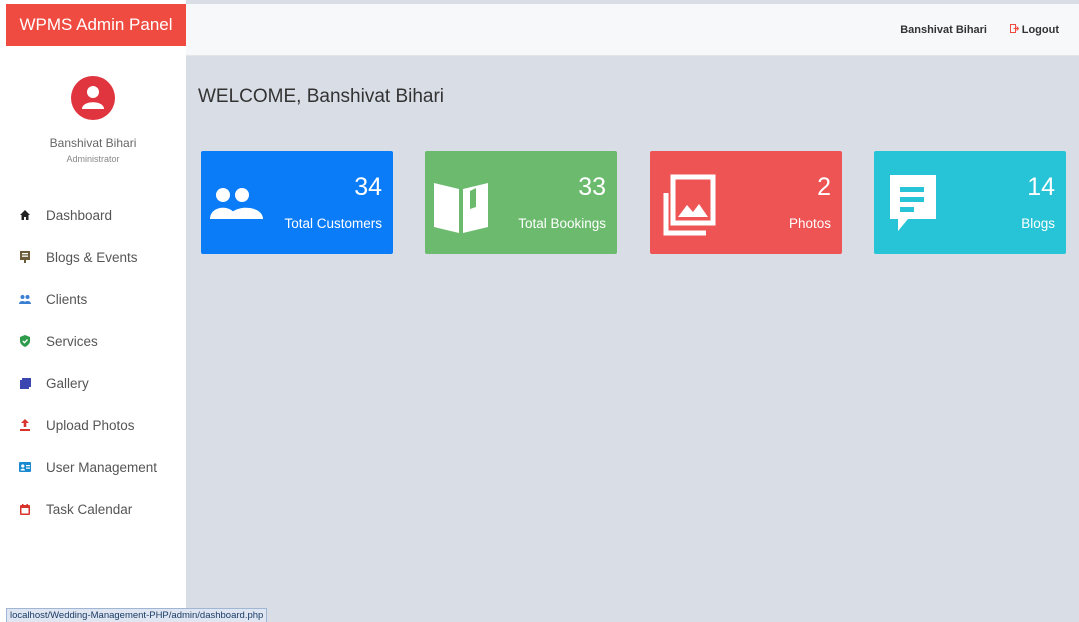 This screenshot has width=1079, height=622. What do you see at coordinates (689, 205) in the screenshot?
I see `photo-library-icon` at bounding box center [689, 205].